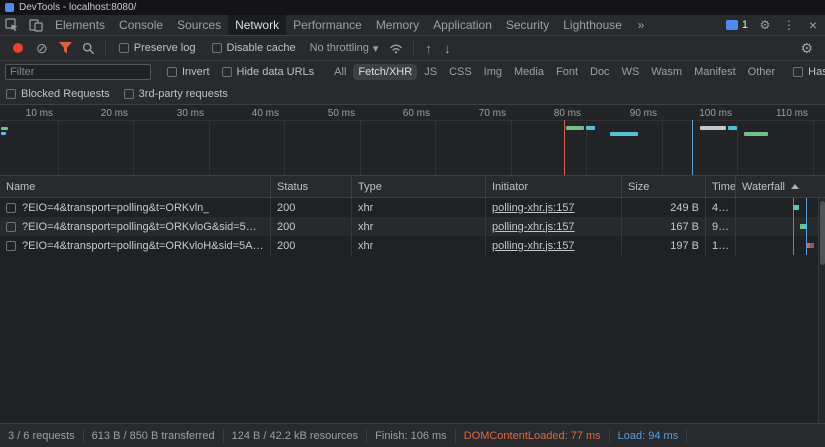 This screenshot has height=447, width=825. What do you see at coordinates (567, 72) in the screenshot?
I see `filter-type-font: Font` at bounding box center [567, 72].